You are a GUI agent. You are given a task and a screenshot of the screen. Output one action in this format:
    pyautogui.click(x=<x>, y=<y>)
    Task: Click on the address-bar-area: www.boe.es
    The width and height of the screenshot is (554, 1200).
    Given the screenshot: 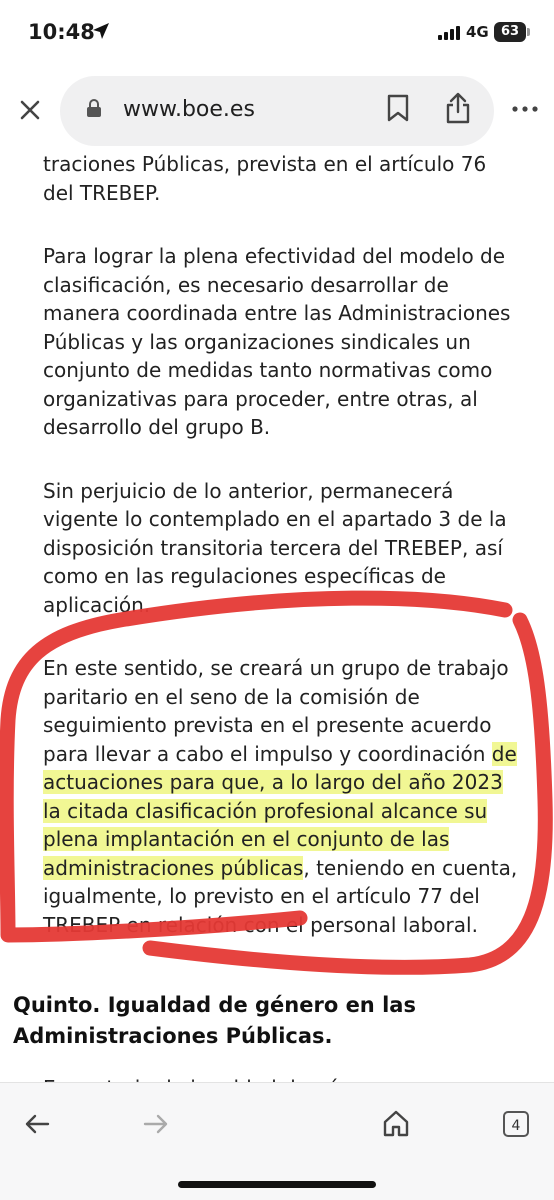 What is the action you would take?
    pyautogui.click(x=277, y=112)
    